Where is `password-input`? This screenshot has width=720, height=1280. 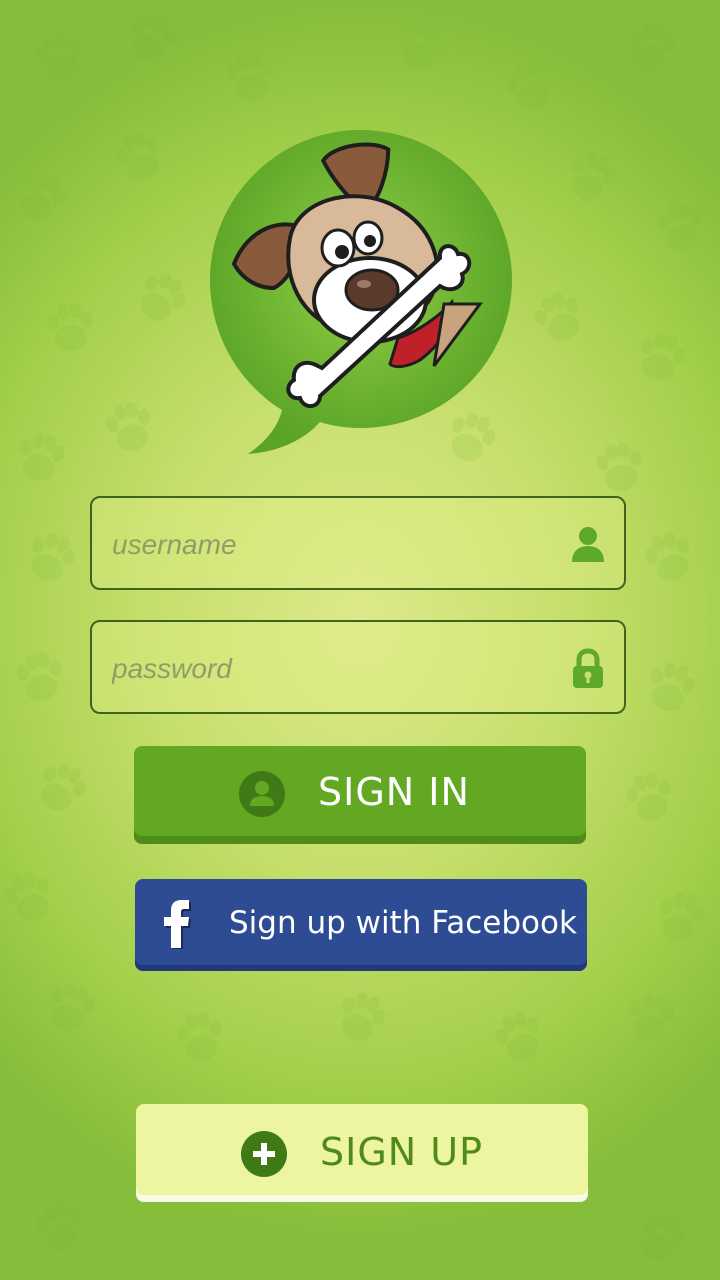 password-input is located at coordinates (332, 669).